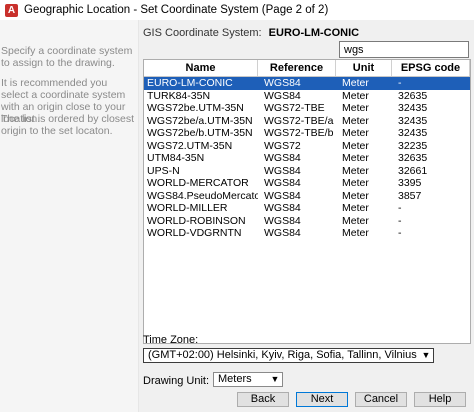  Describe the element at coordinates (194, 233) in the screenshot. I see `cell-name: WORLD-VDGRNTN` at that location.